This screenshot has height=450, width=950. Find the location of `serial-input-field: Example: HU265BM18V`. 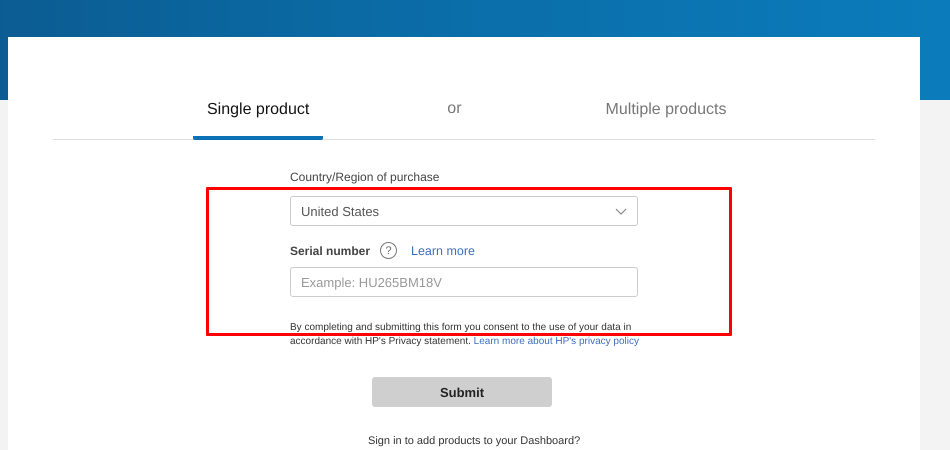

serial-input-field: Example: HU265BM18V is located at coordinates (464, 282).